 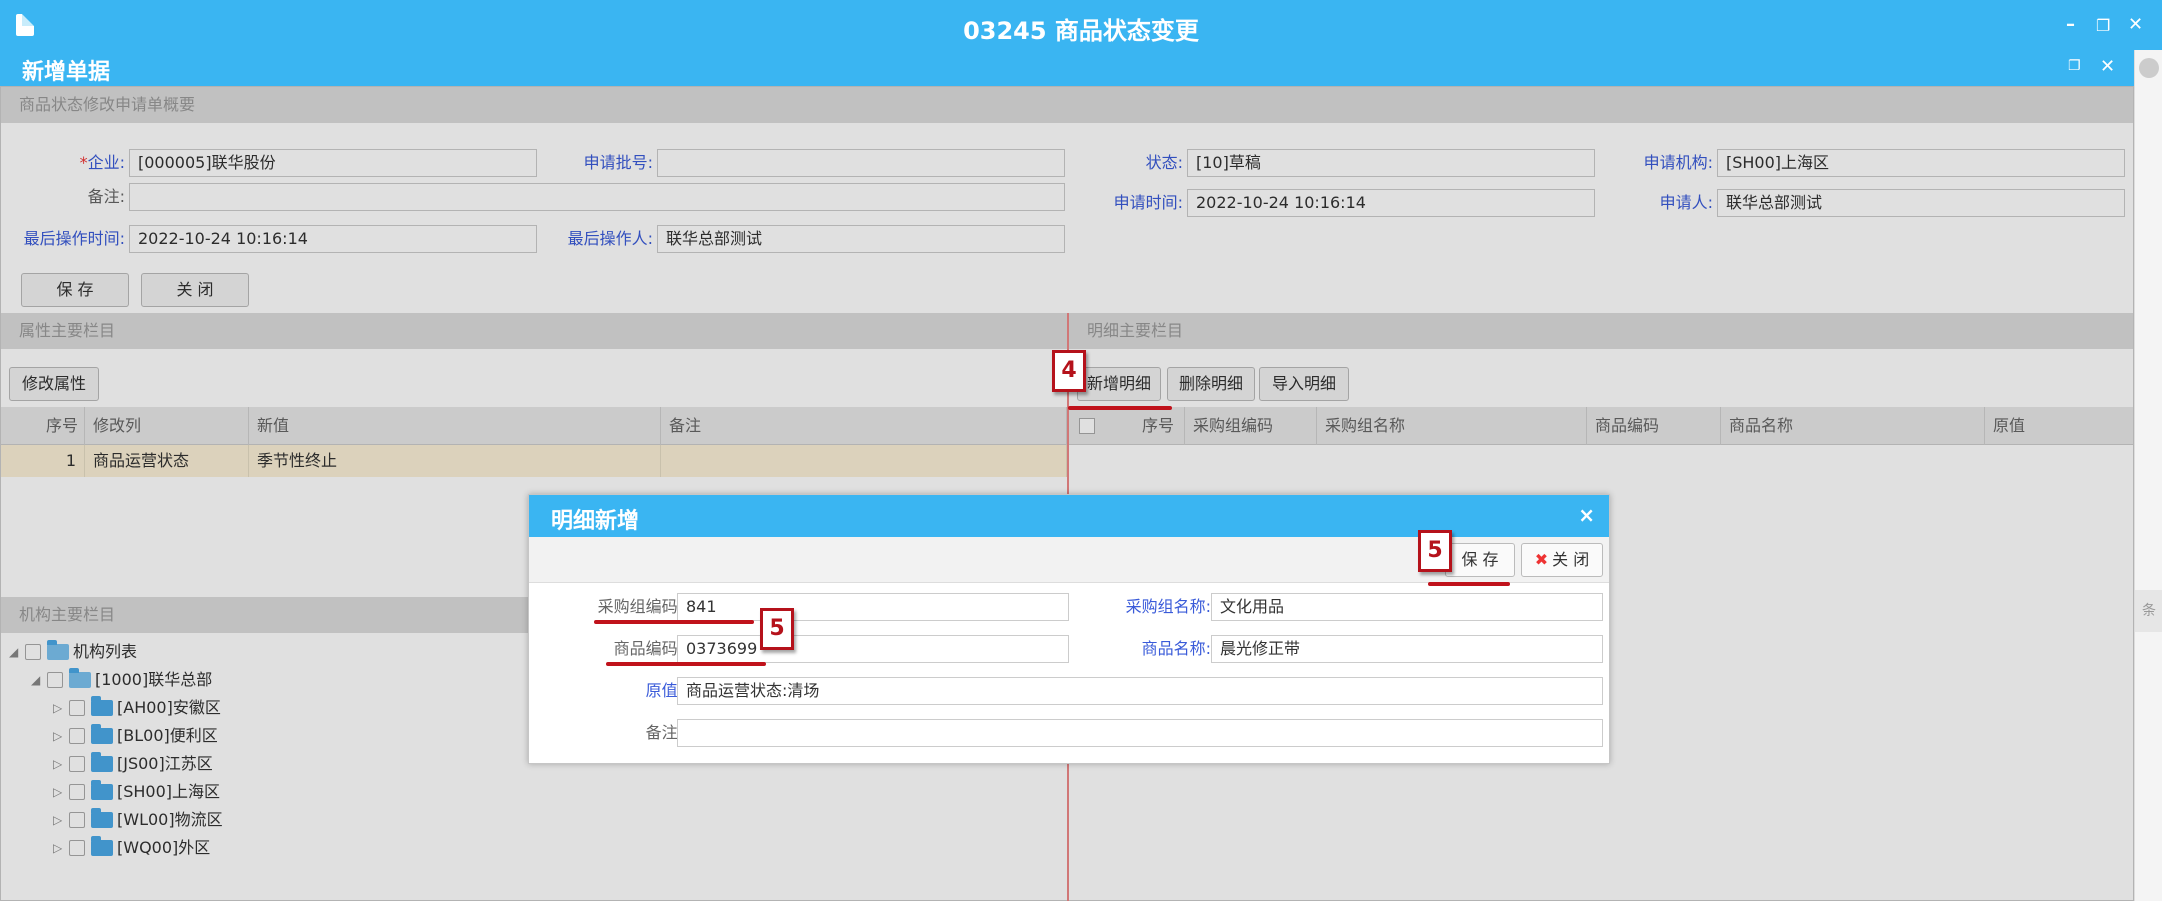 What do you see at coordinates (595, 521) in the screenshot?
I see `dialog-title: 明细新增` at bounding box center [595, 521].